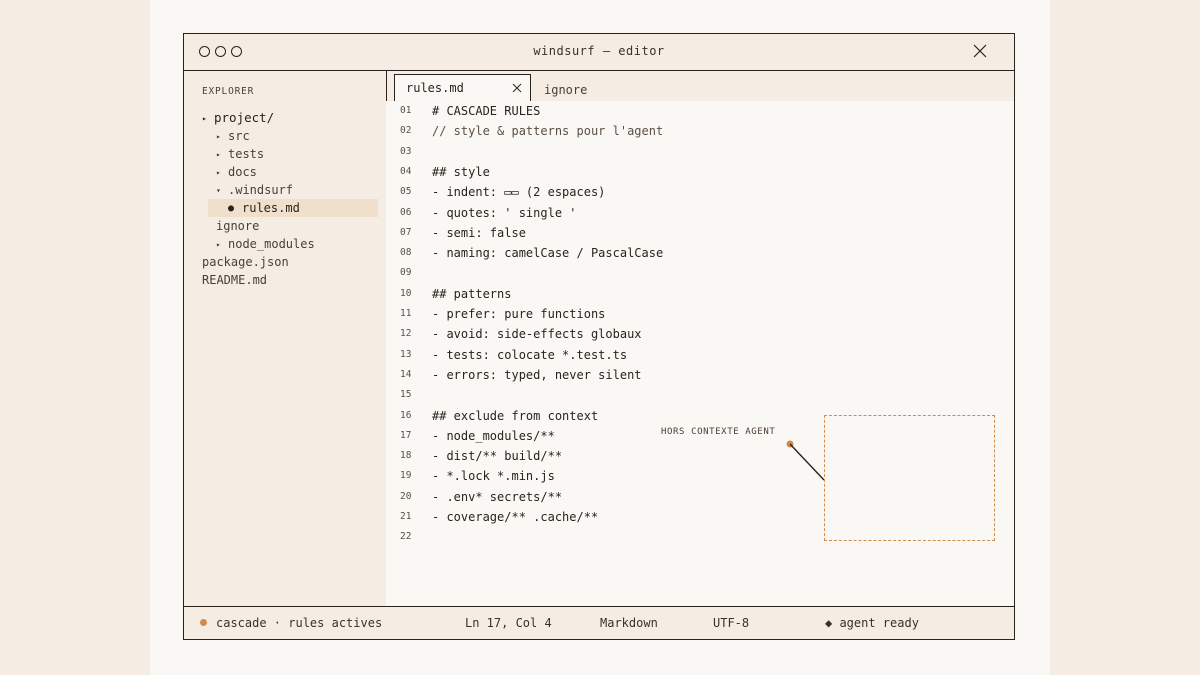 Image resolution: width=1200 pixels, height=675 pixels. I want to click on tree-item: ▸ tests, so click(285, 154).